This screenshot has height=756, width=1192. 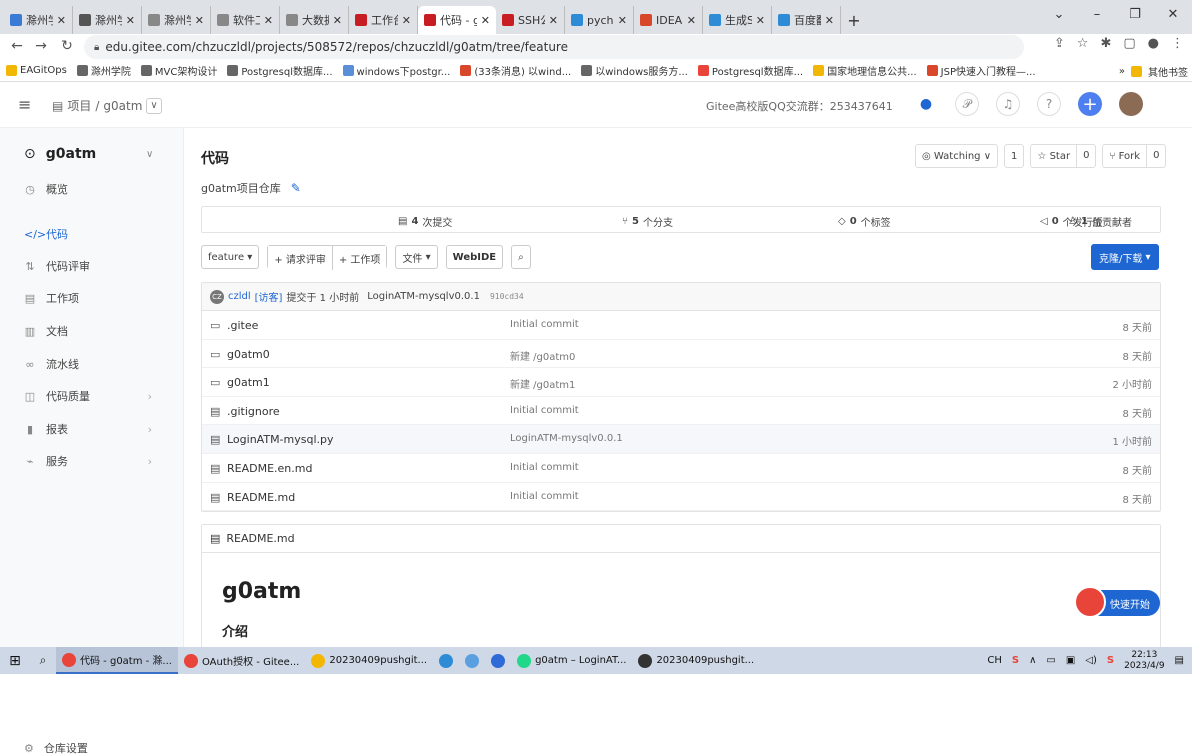 I want to click on new-tab-button: +, so click(x=854, y=20).